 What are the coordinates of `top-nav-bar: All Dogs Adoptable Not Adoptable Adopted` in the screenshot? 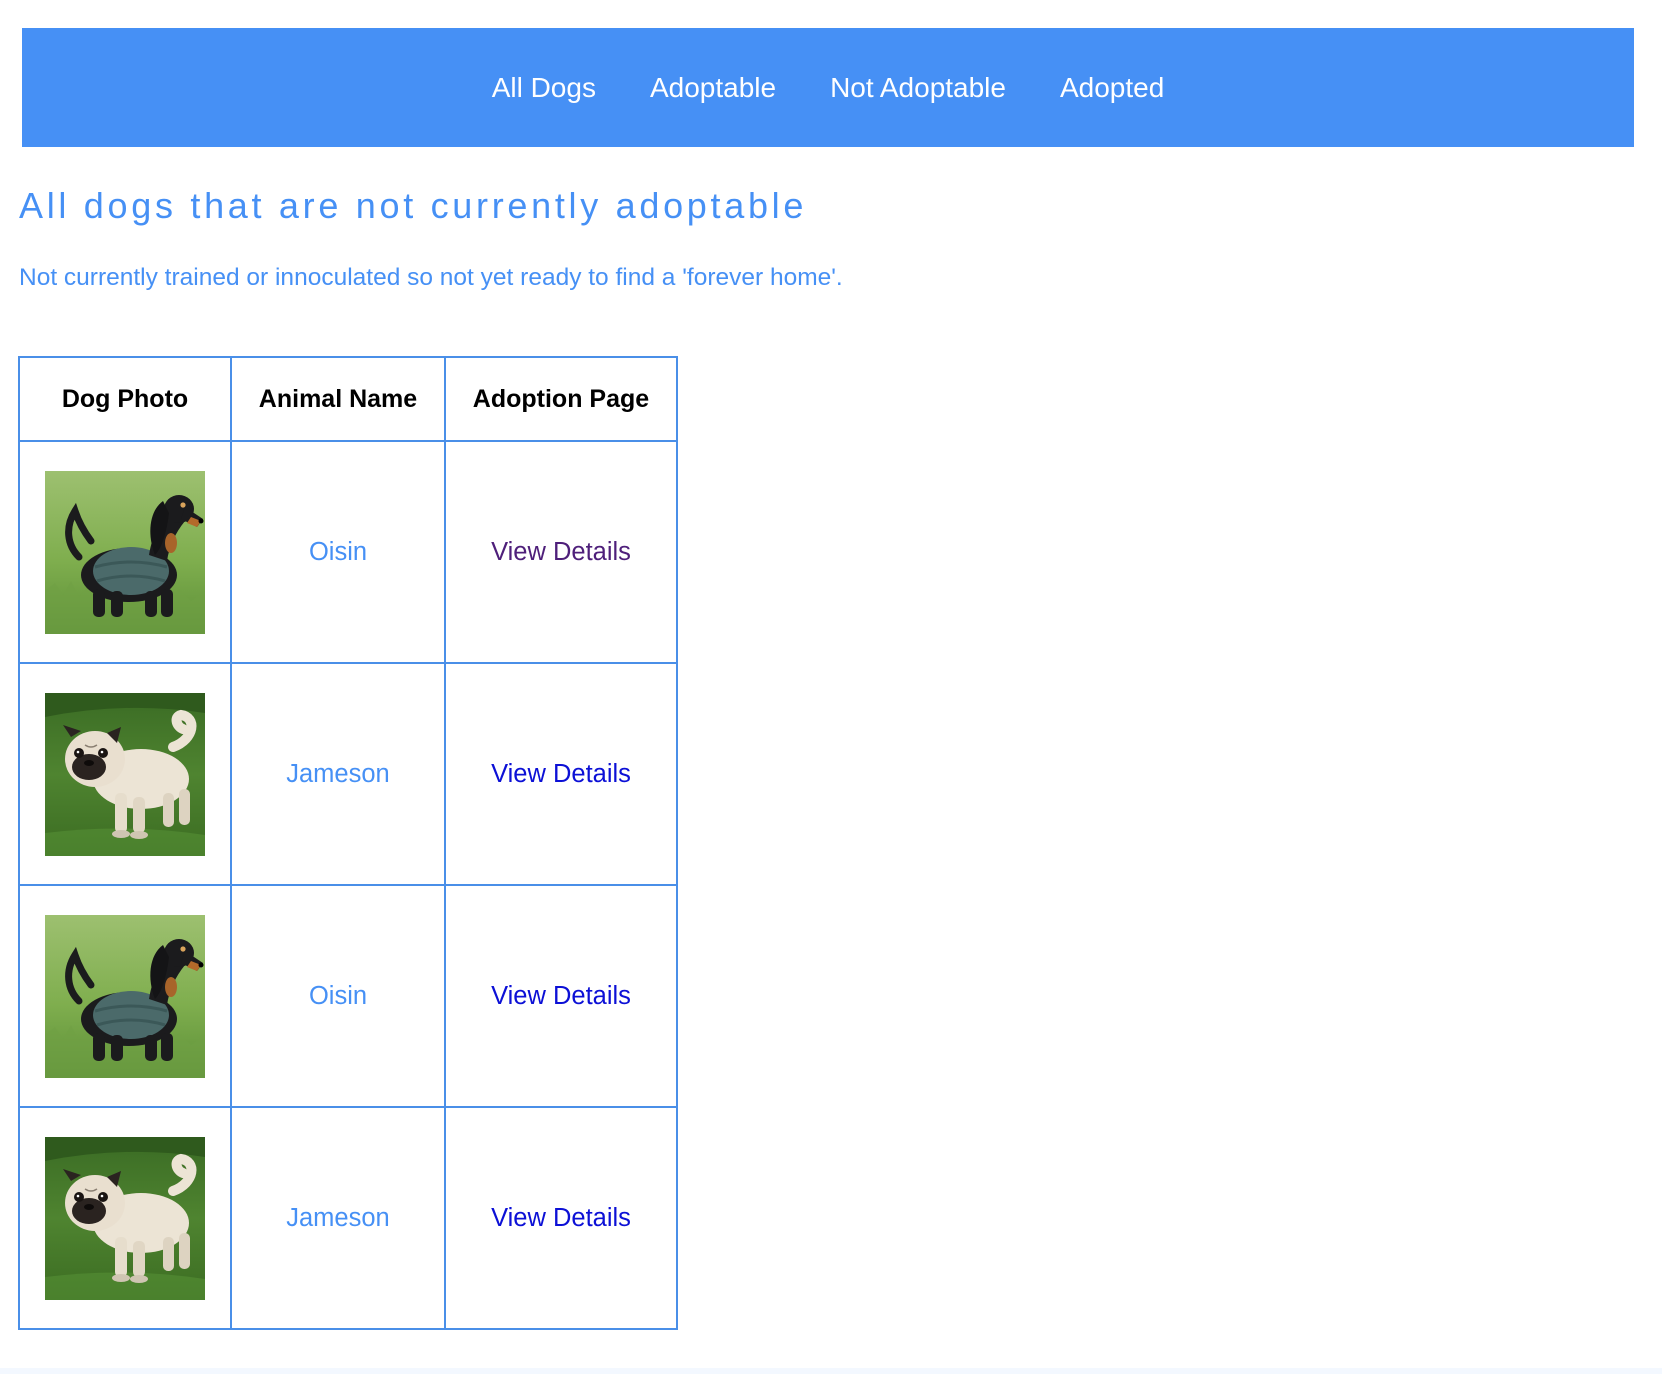 It's located at (828, 87).